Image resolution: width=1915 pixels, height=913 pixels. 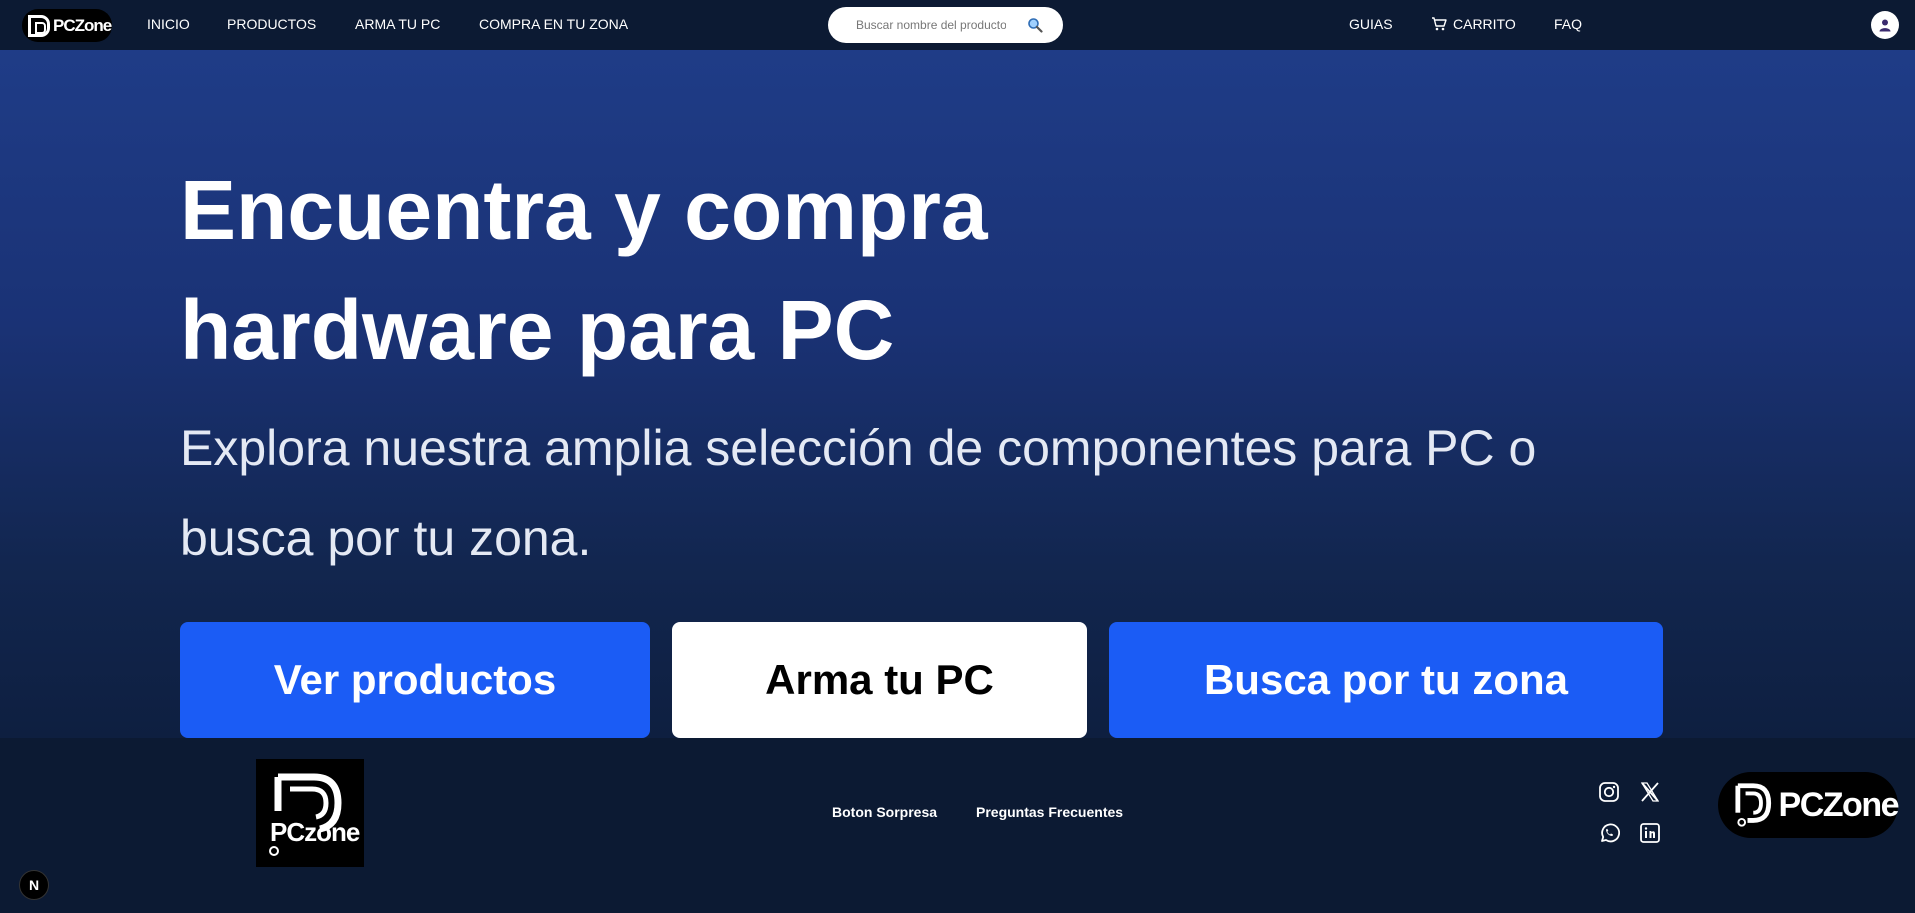 I want to click on pczone-badge-text: PCZone, so click(x=1839, y=804).